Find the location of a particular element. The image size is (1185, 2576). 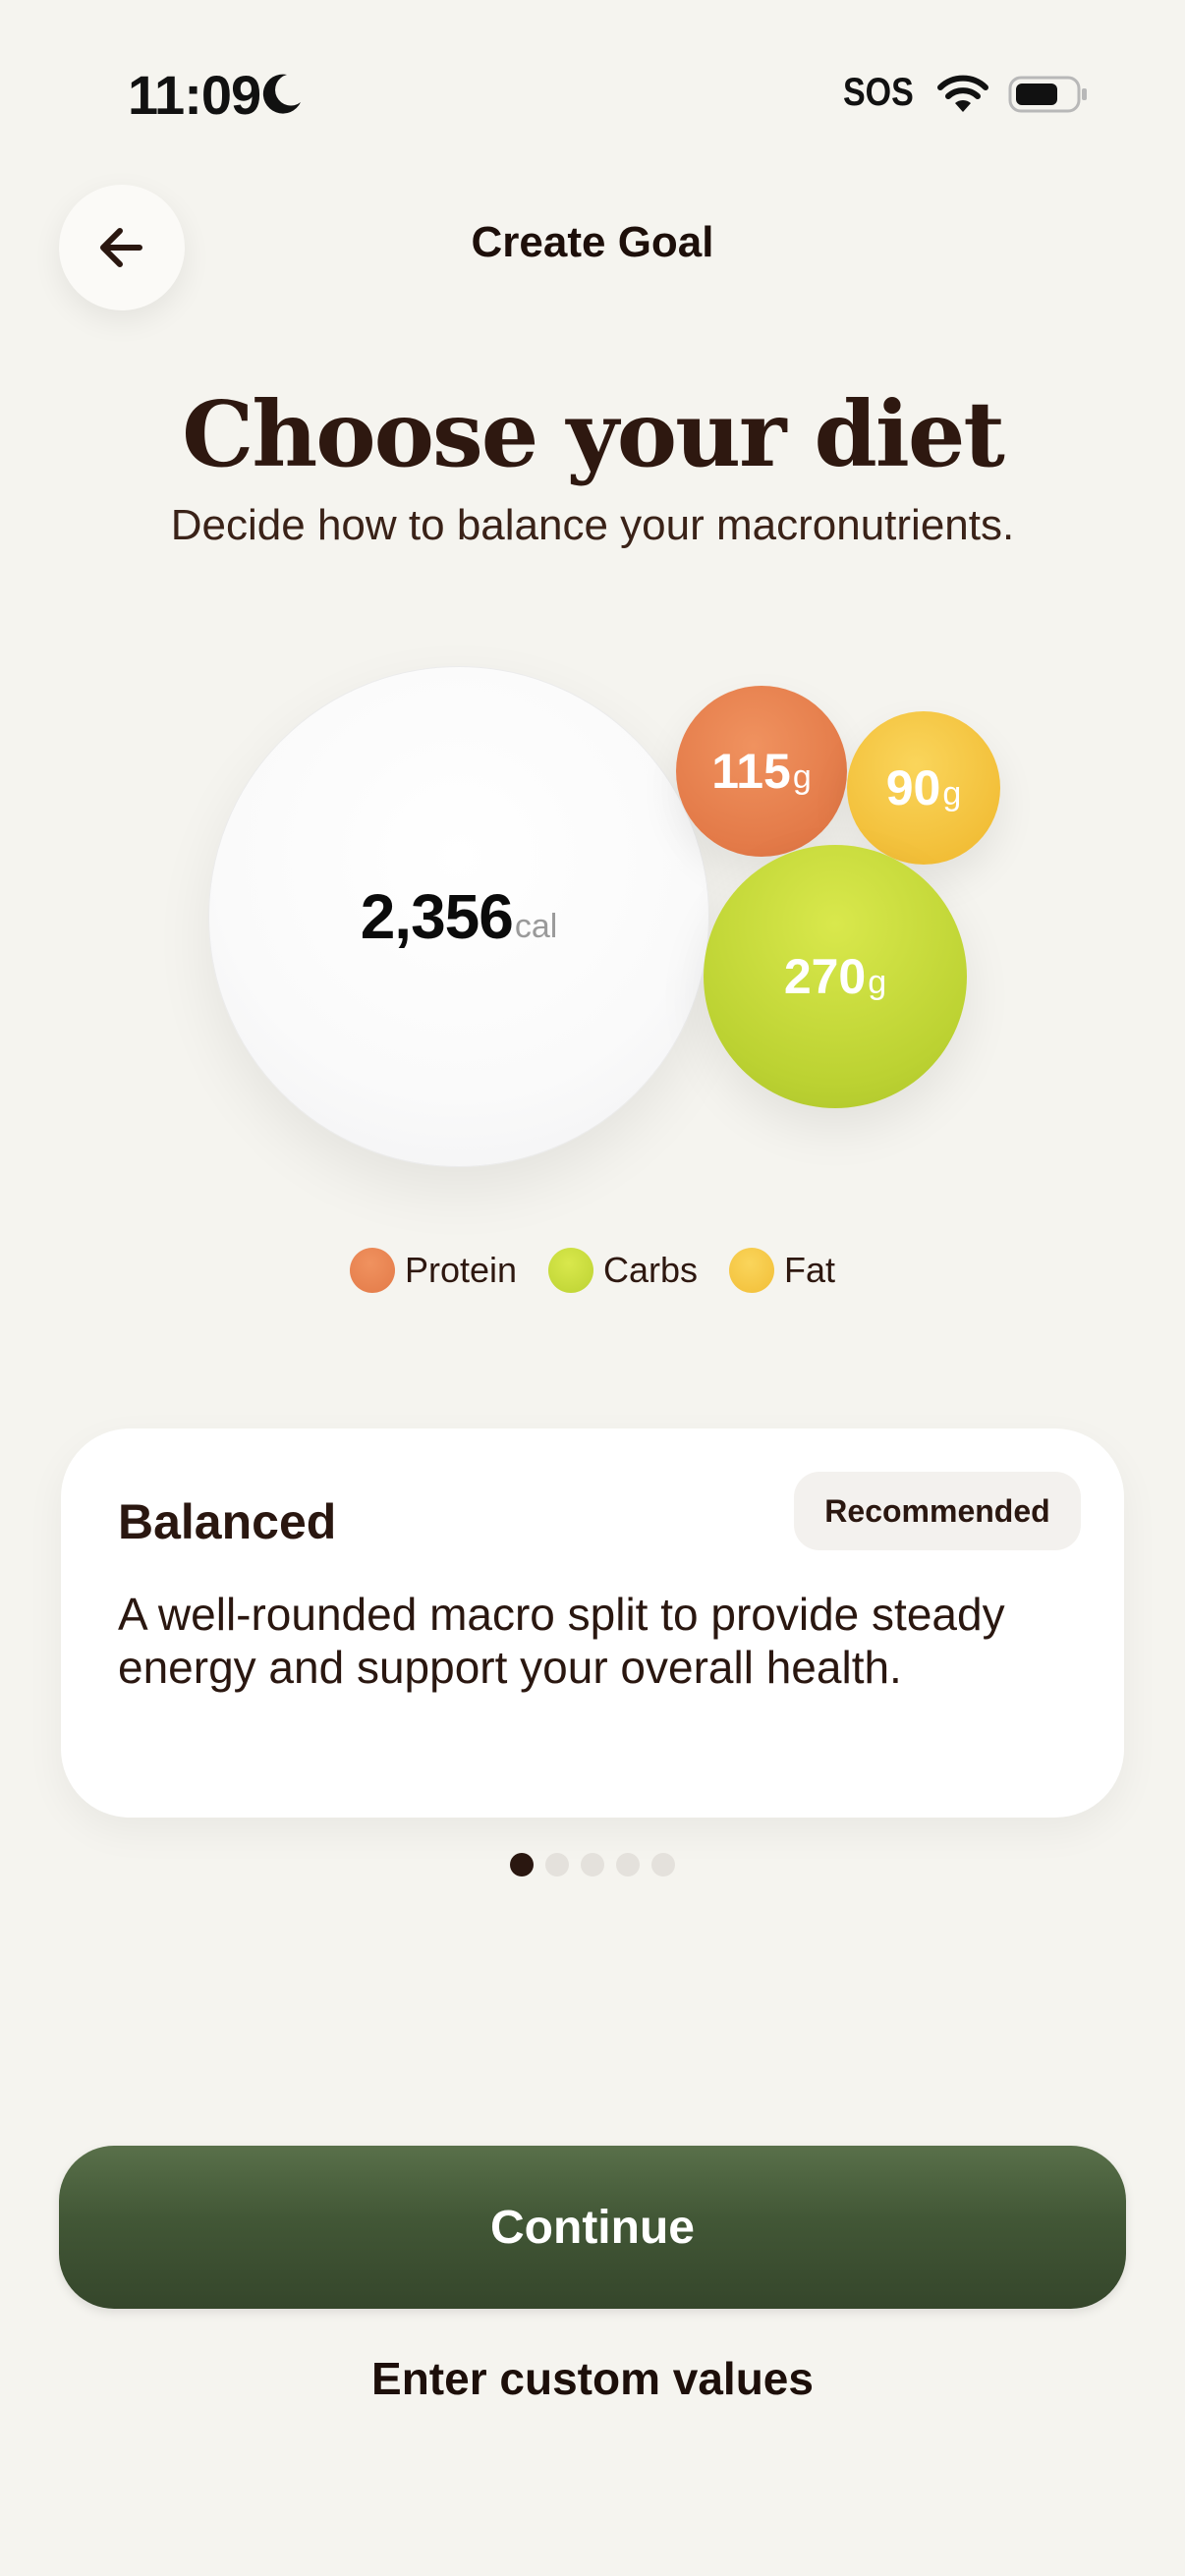

protein-dot is located at coordinates (372, 1270).